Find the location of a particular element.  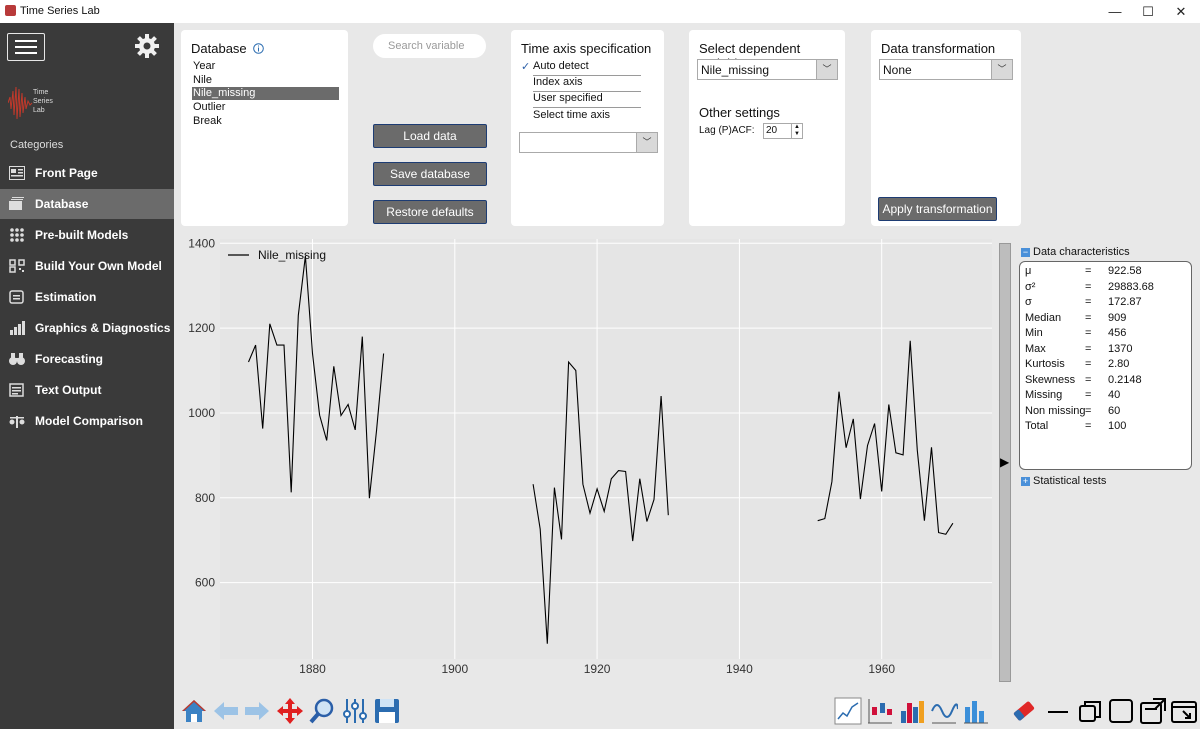

stat-label: μ is located at coordinates (1028, 271).